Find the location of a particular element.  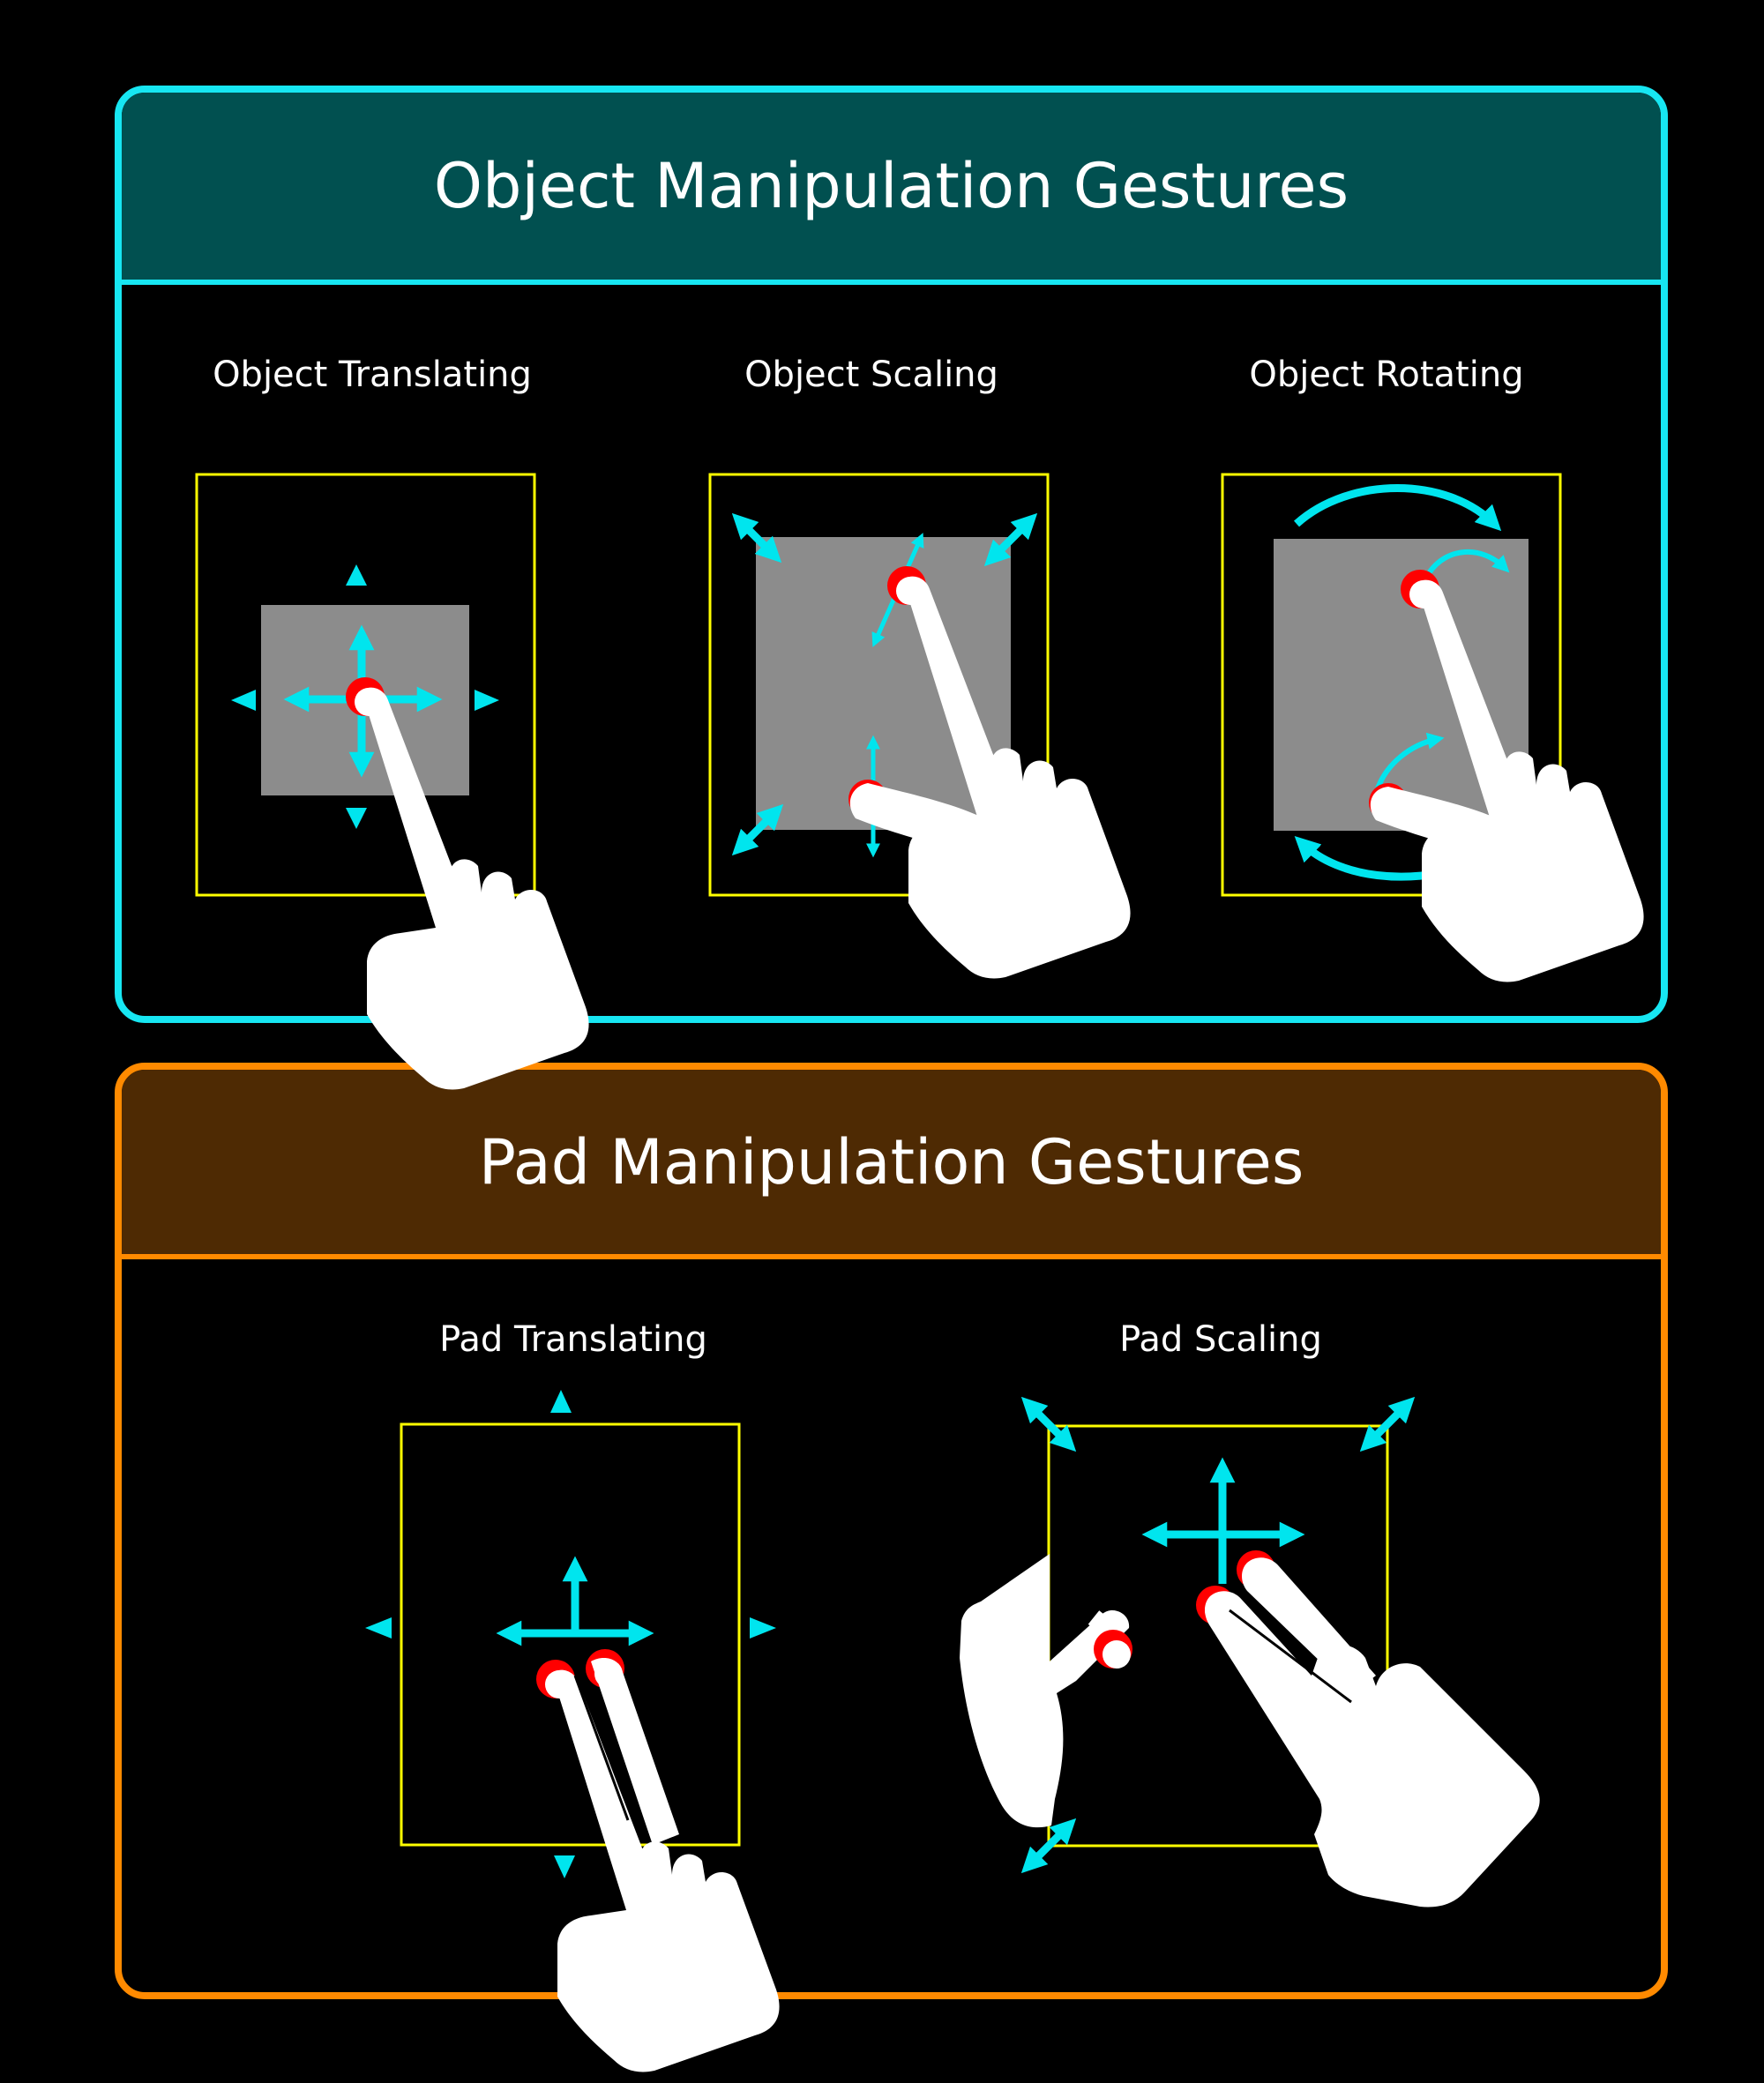

hand-pointer-icon is located at coordinates (475, 888).